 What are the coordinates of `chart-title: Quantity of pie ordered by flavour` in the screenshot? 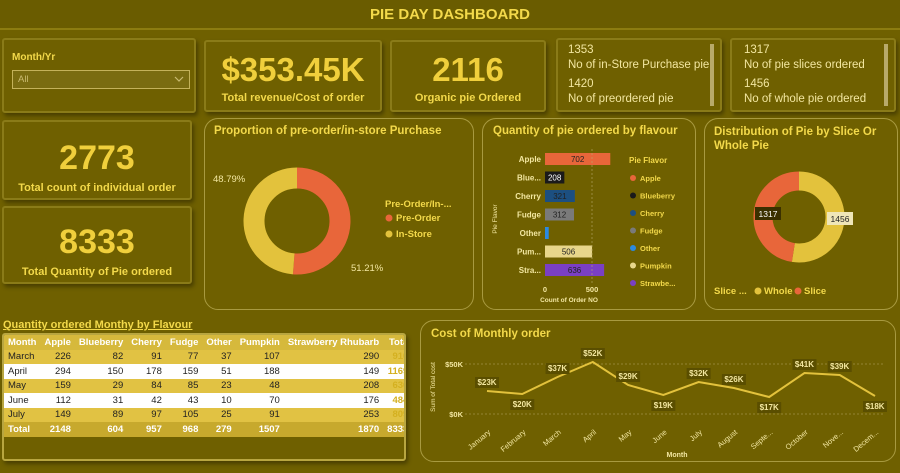 It's located at (585, 131).